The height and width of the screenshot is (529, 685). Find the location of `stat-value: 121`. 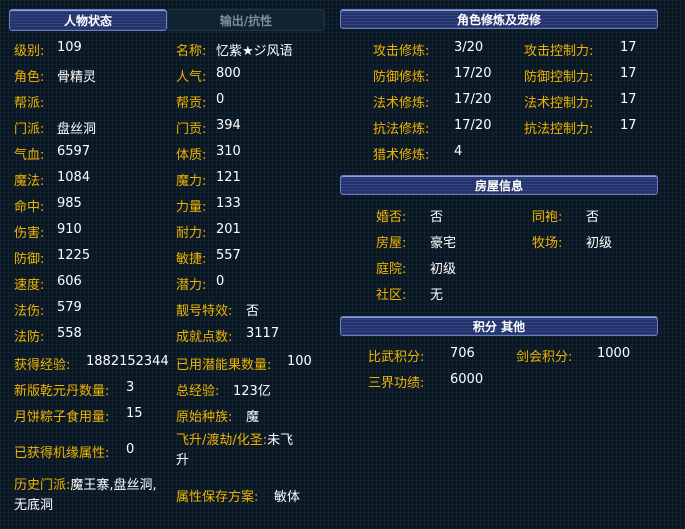

stat-value: 121 is located at coordinates (228, 177).